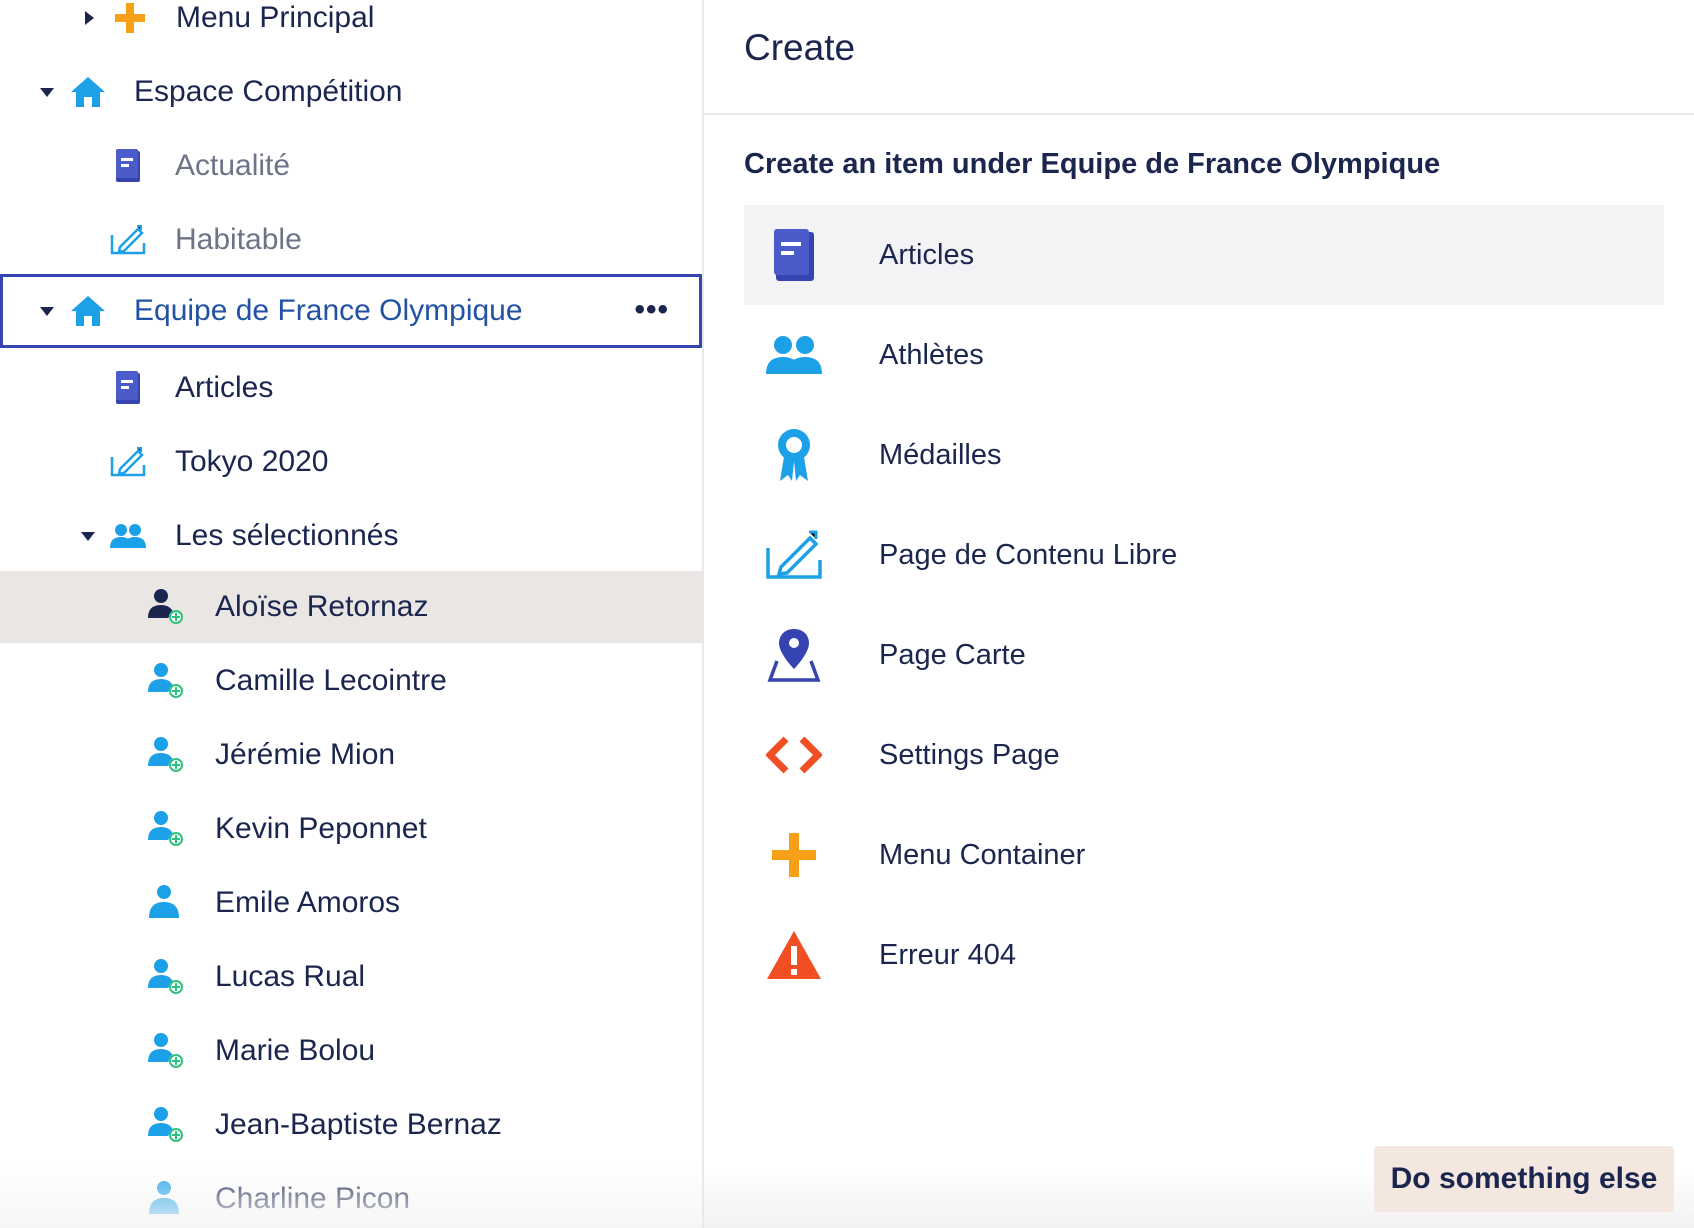 This screenshot has height=1228, width=1694. Describe the element at coordinates (1204, 655) in the screenshot. I see `content-type-page-carte: Page Carte` at that location.